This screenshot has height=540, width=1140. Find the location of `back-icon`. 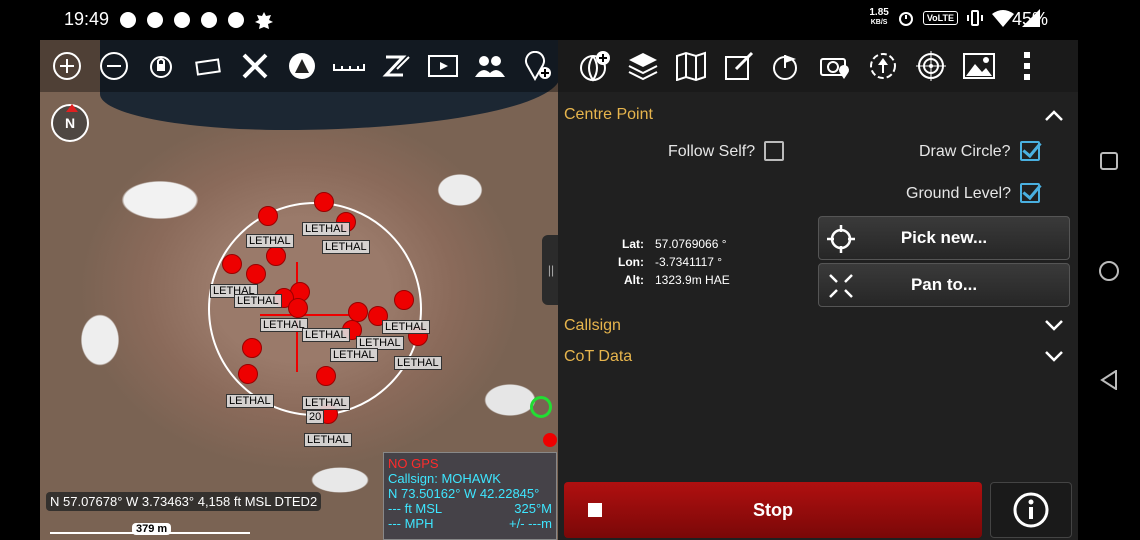

back-icon is located at coordinates (1109, 380).